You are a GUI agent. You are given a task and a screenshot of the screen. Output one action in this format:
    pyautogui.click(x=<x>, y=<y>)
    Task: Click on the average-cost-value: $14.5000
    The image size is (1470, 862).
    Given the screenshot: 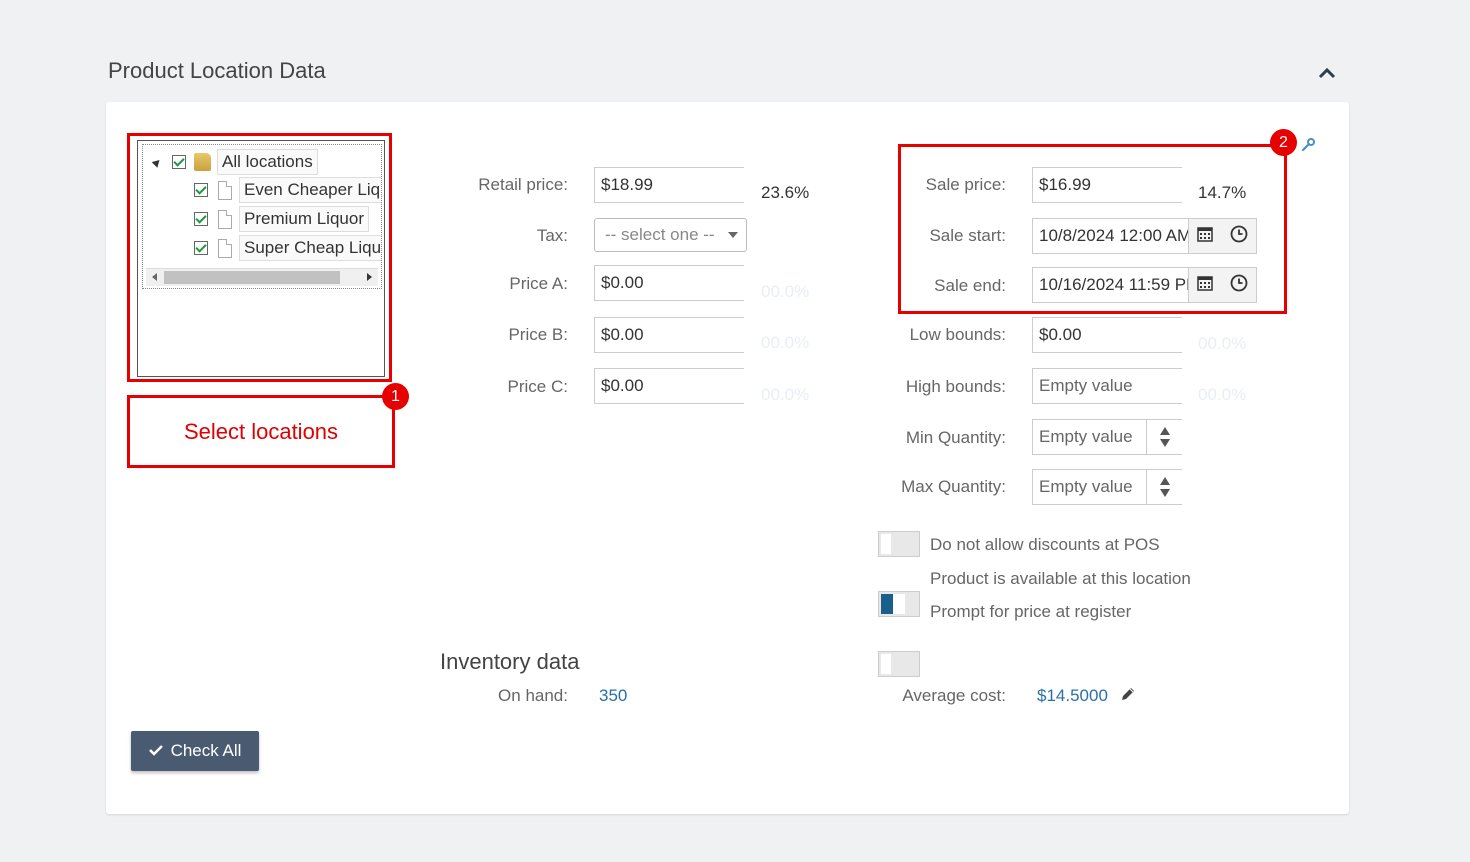 What is the action you would take?
    pyautogui.click(x=1072, y=696)
    